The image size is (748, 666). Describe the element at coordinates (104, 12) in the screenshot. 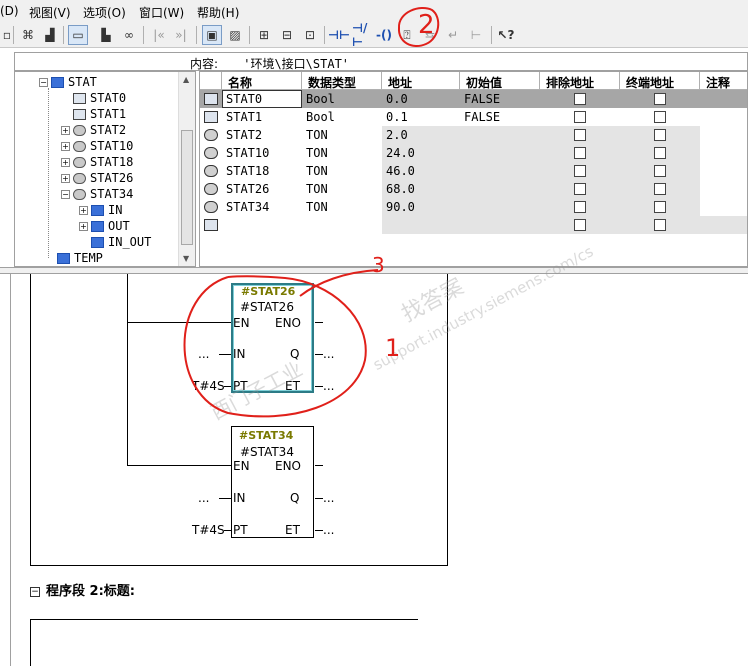

I see `menu-options: 选项(O)` at that location.